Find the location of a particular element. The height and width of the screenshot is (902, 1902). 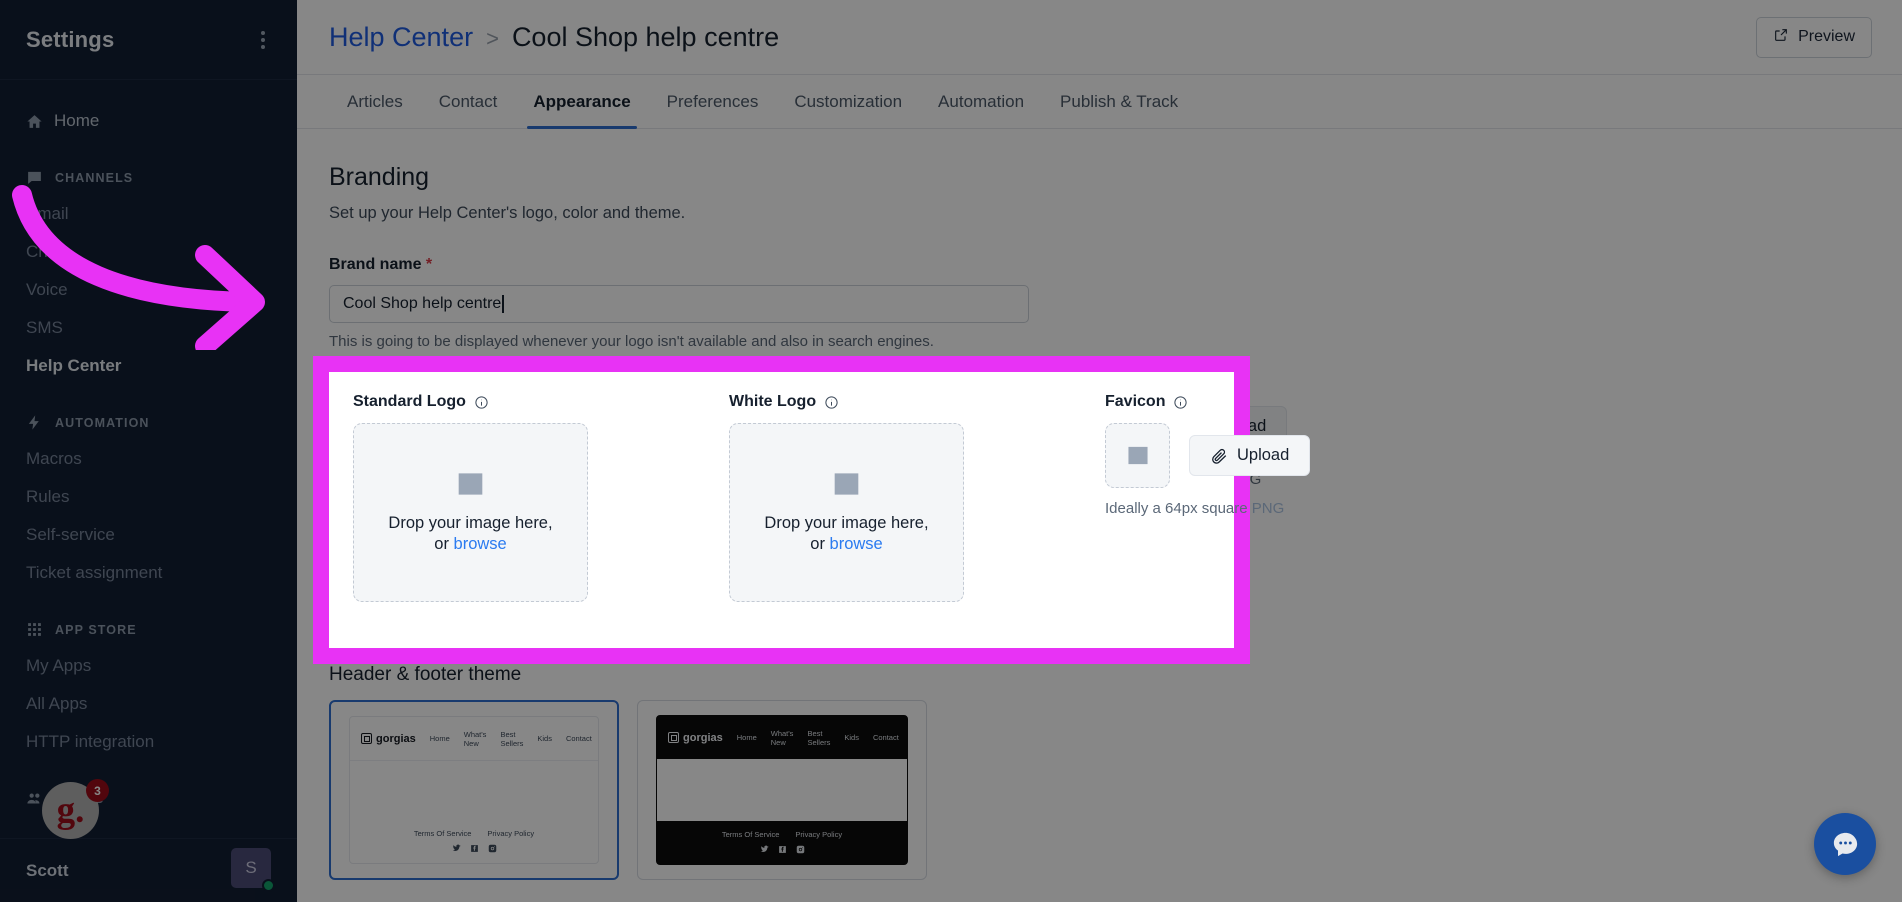

standard-logo-dropzone: Drop your image here, or browse is located at coordinates (470, 512).